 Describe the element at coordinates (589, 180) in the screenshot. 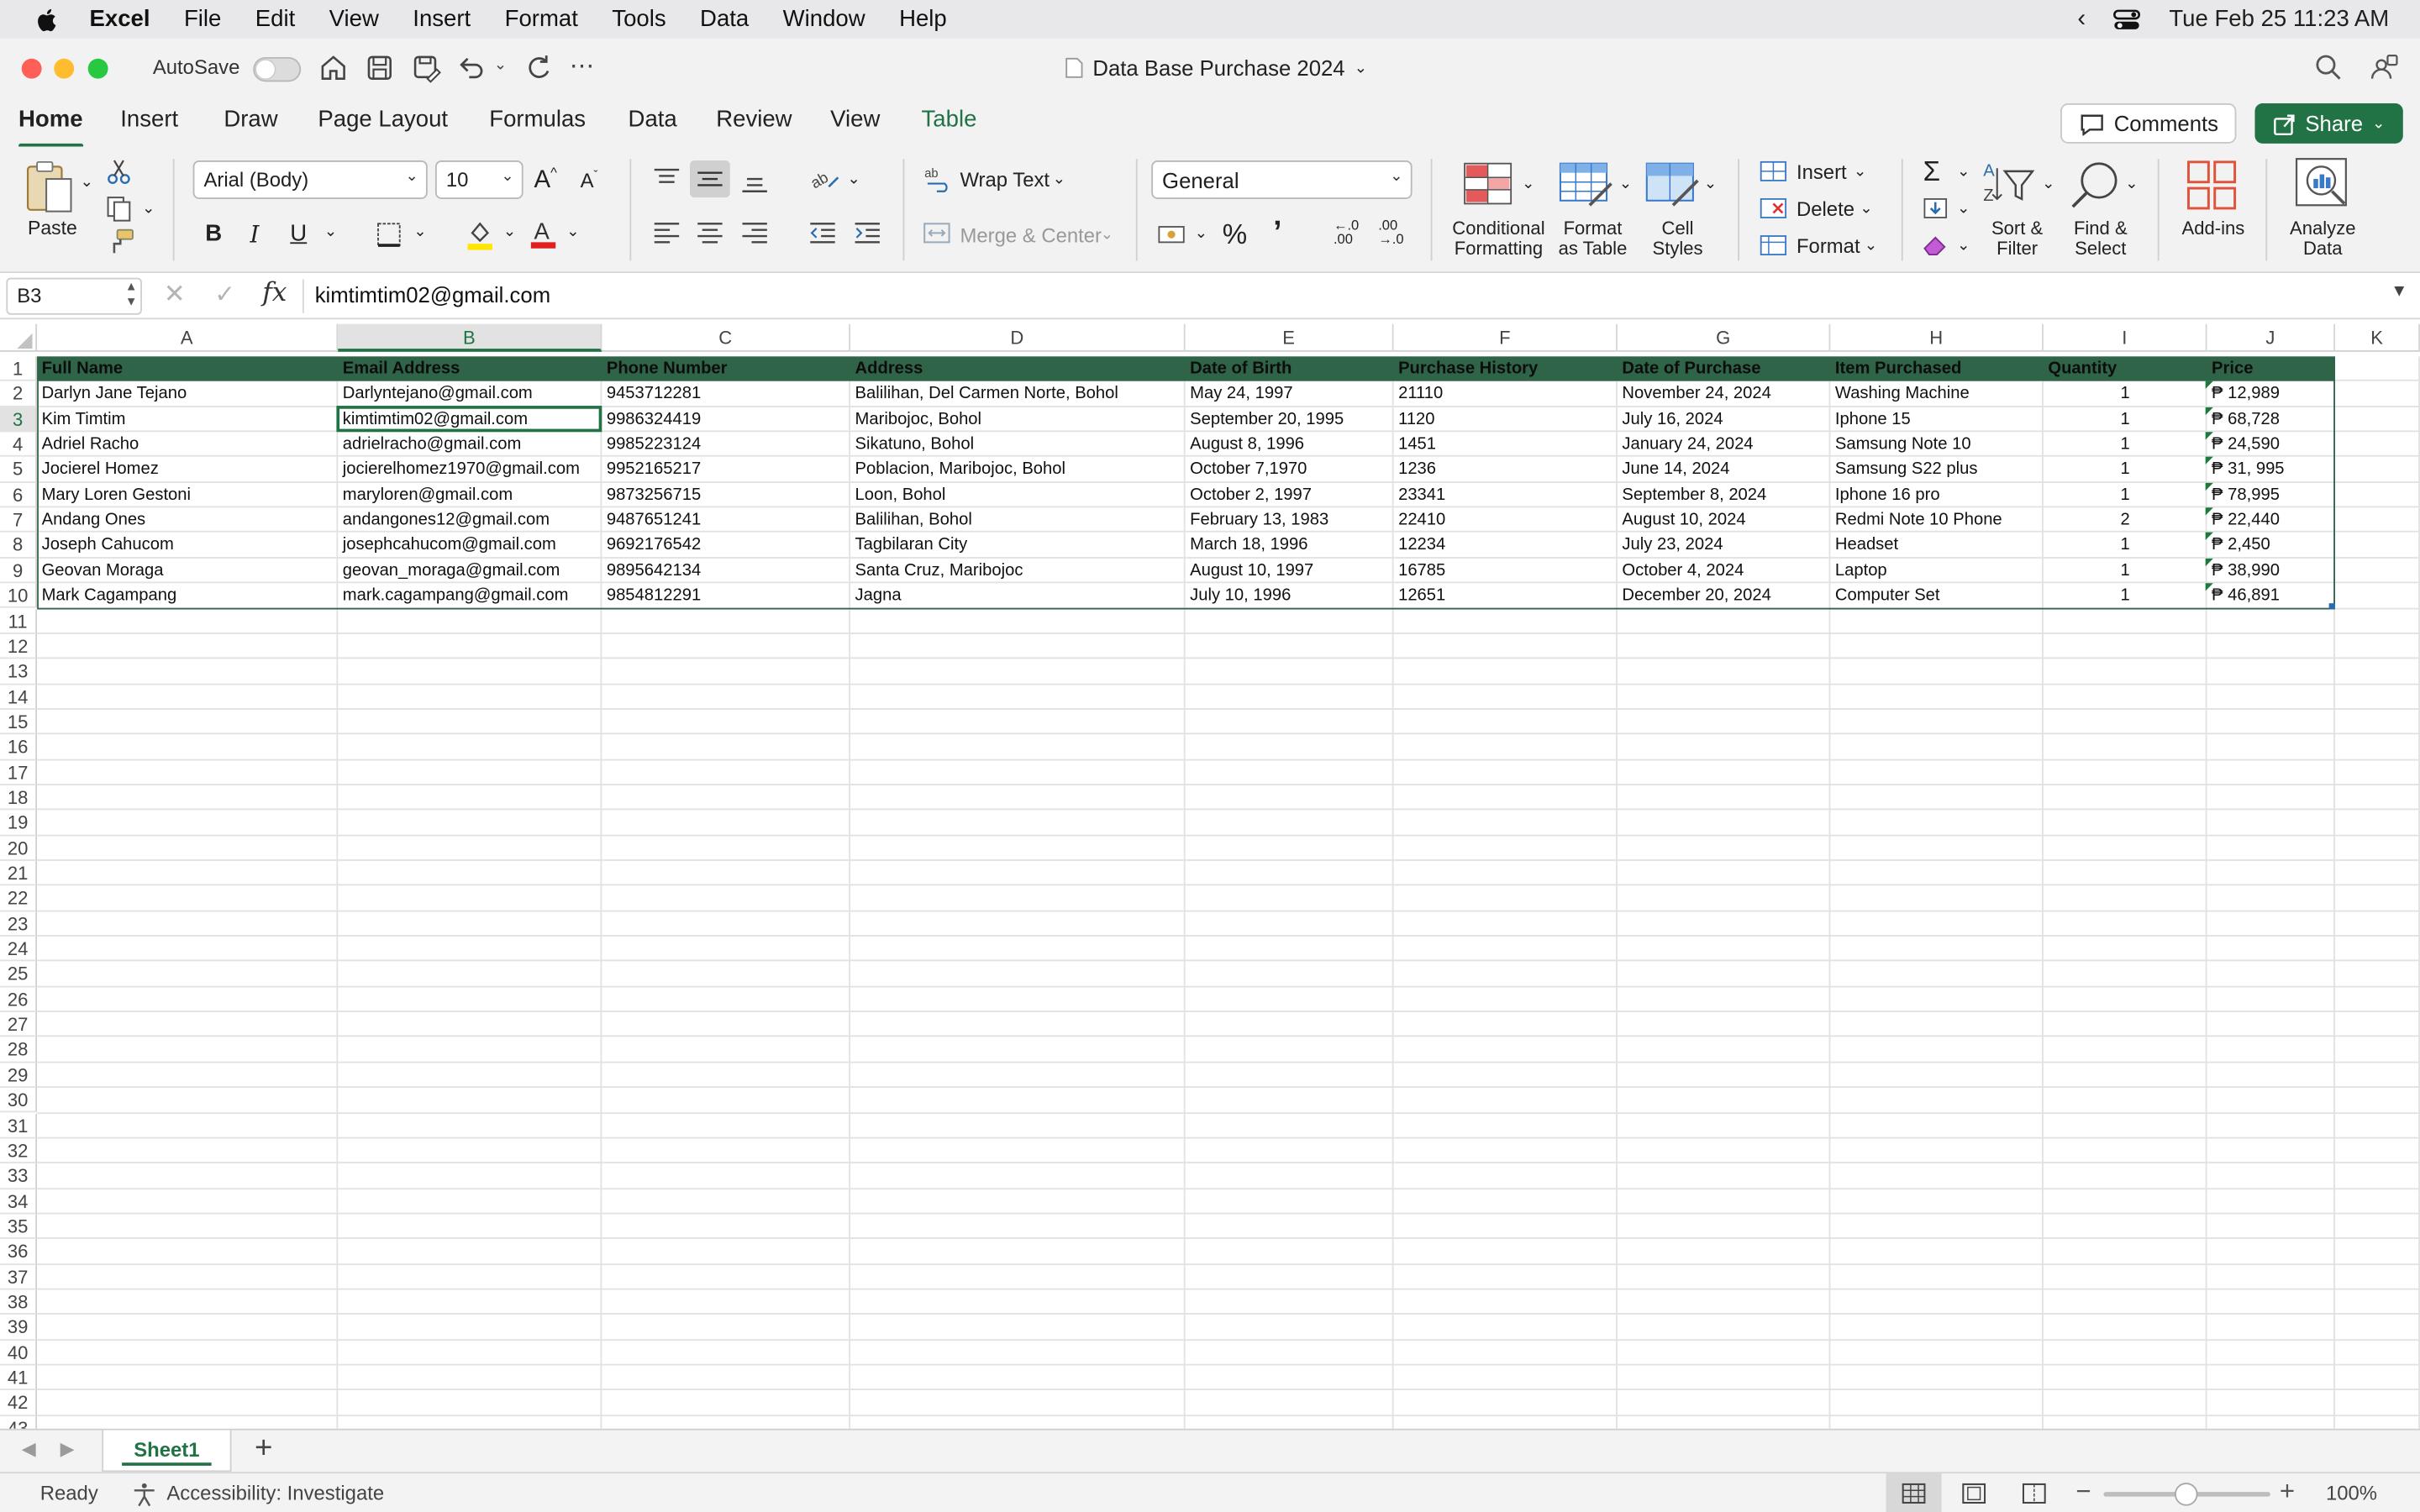

I see `decrease-font-size-icon: Aˇ` at that location.